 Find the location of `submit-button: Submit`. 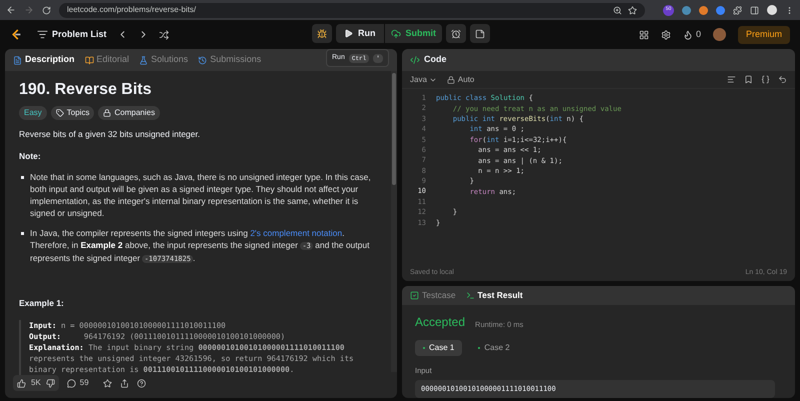

submit-button: Submit is located at coordinates (413, 33).